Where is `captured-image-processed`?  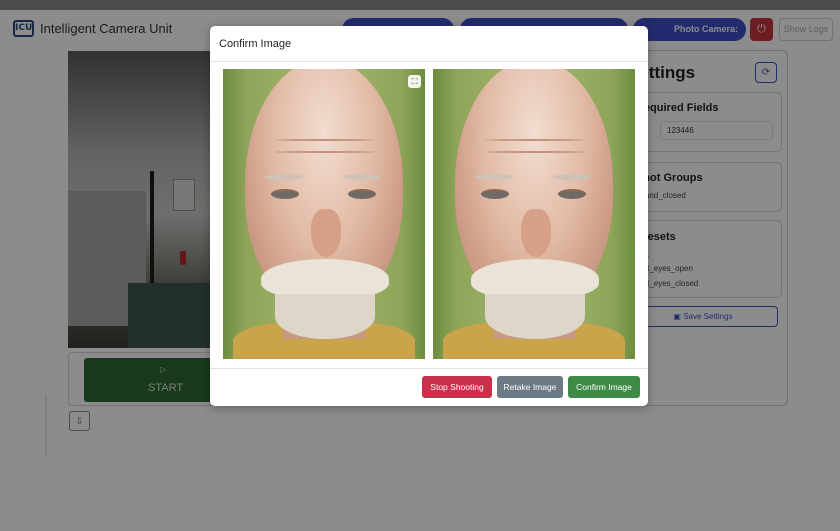
captured-image-processed is located at coordinates (534, 214).